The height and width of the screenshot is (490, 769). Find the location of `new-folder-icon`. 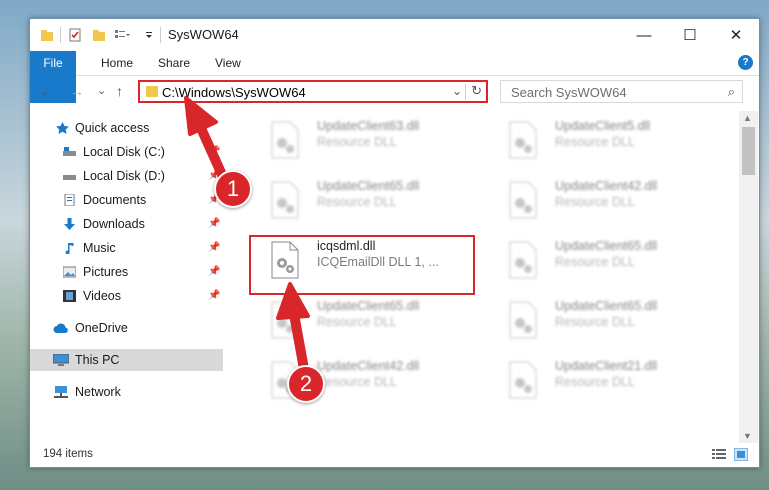

new-folder-icon is located at coordinates (99, 35).